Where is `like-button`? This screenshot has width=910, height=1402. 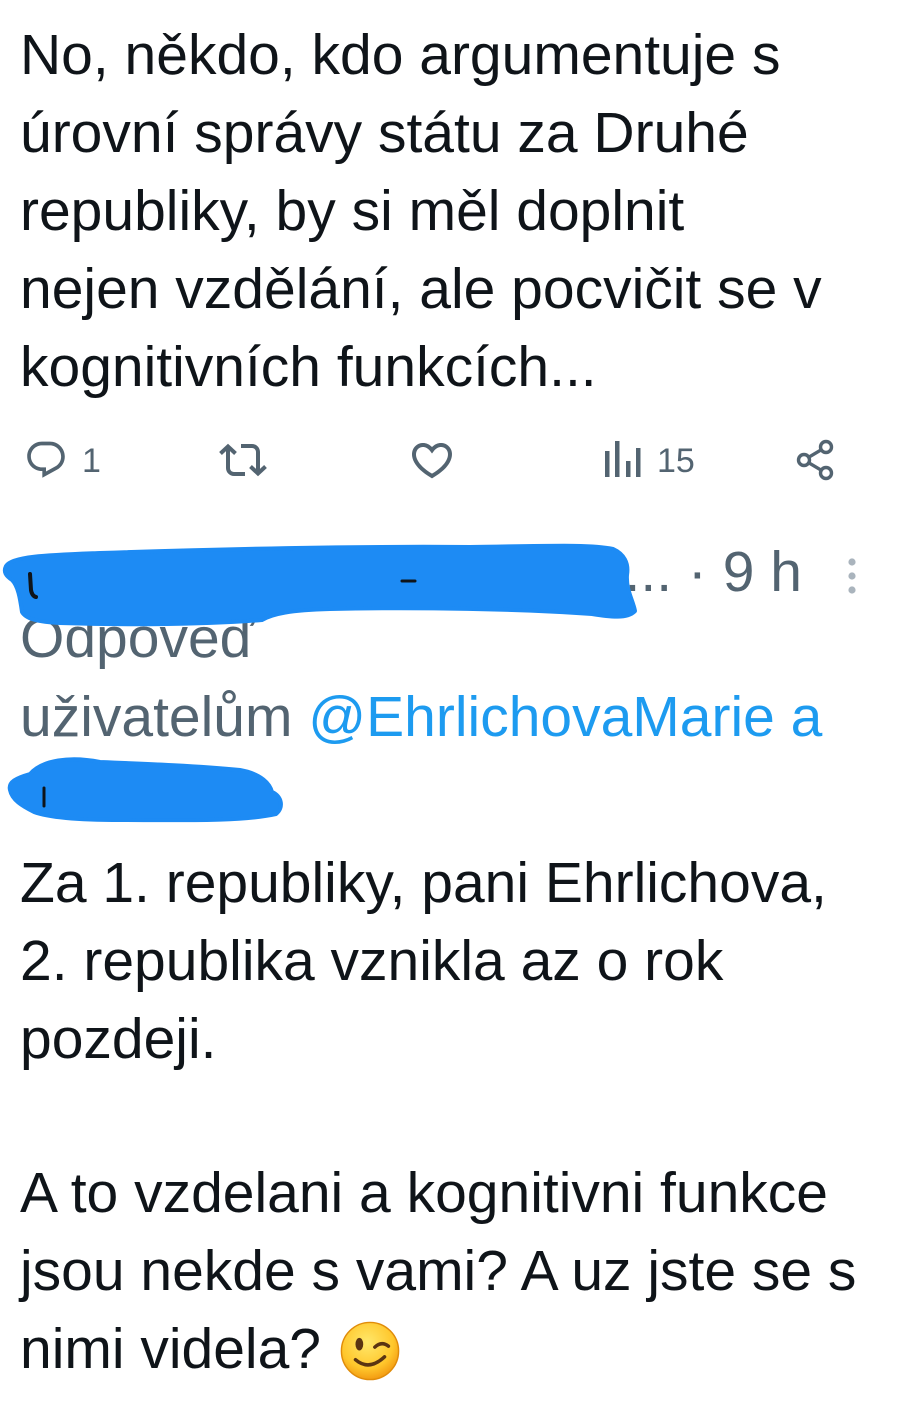
like-button is located at coordinates (432, 460).